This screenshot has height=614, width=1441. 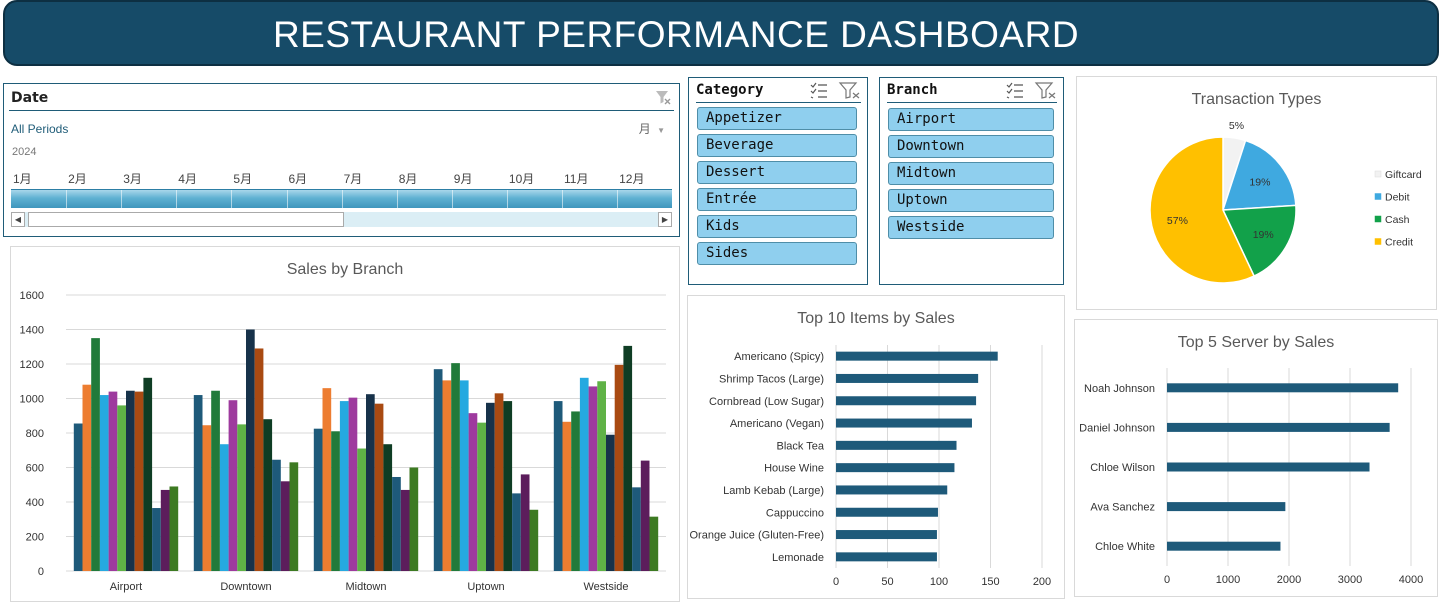 What do you see at coordinates (971, 119) in the screenshot?
I see `slicer-item: Airport` at bounding box center [971, 119].